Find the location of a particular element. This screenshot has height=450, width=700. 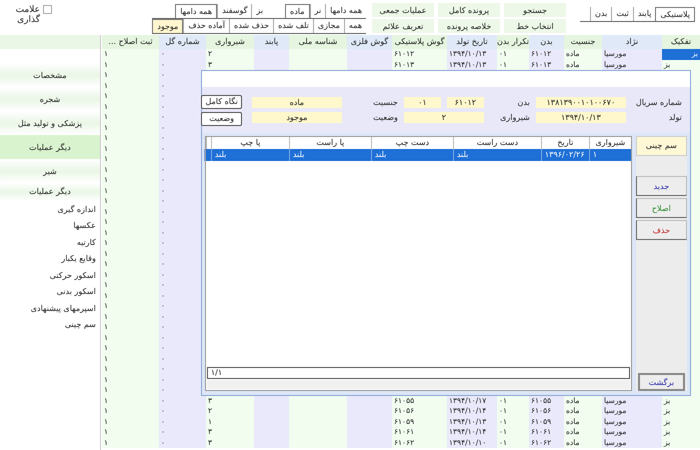

title-bar is located at coordinates (446, 79).